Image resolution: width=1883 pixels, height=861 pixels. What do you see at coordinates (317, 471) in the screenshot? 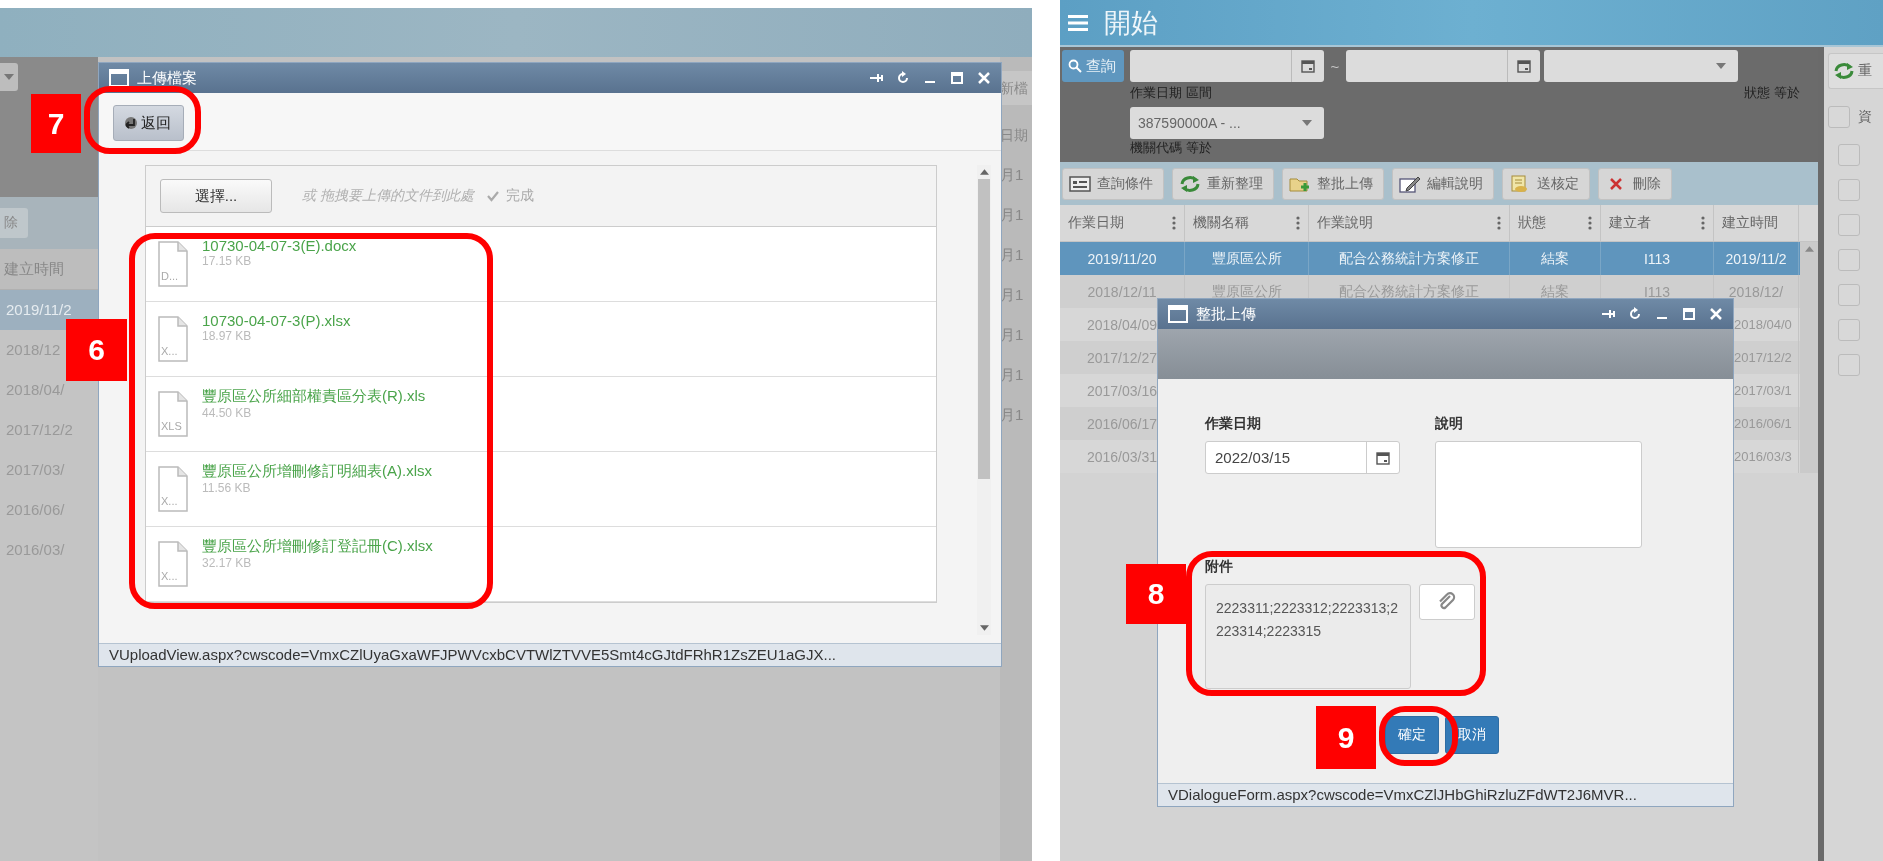
I see `file-name: 豐原區公所增刪修訂明細表(A).xlsx` at bounding box center [317, 471].